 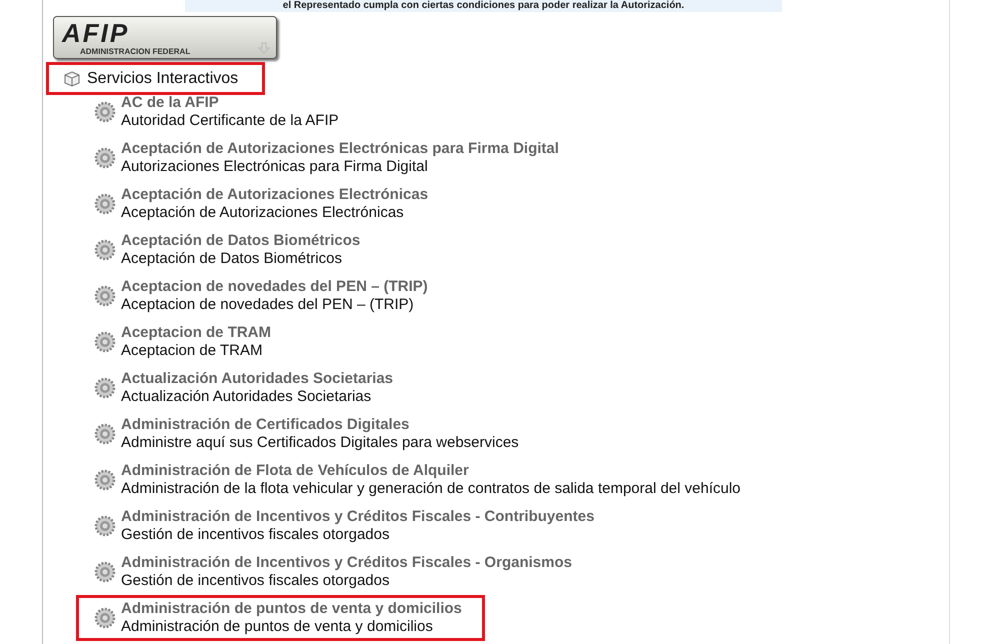 I want to click on service-item: Aceptación de Datos Biométricos Aceptación de Datos Biométricos, so click(x=230, y=250).